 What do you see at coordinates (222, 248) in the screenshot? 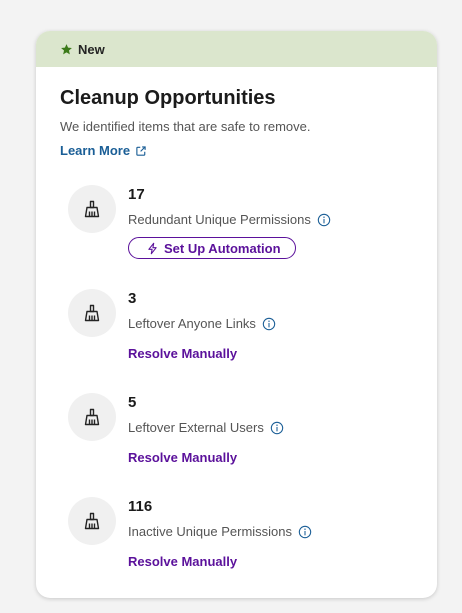
I see `set-up-automation-label: Set Up Automation` at bounding box center [222, 248].